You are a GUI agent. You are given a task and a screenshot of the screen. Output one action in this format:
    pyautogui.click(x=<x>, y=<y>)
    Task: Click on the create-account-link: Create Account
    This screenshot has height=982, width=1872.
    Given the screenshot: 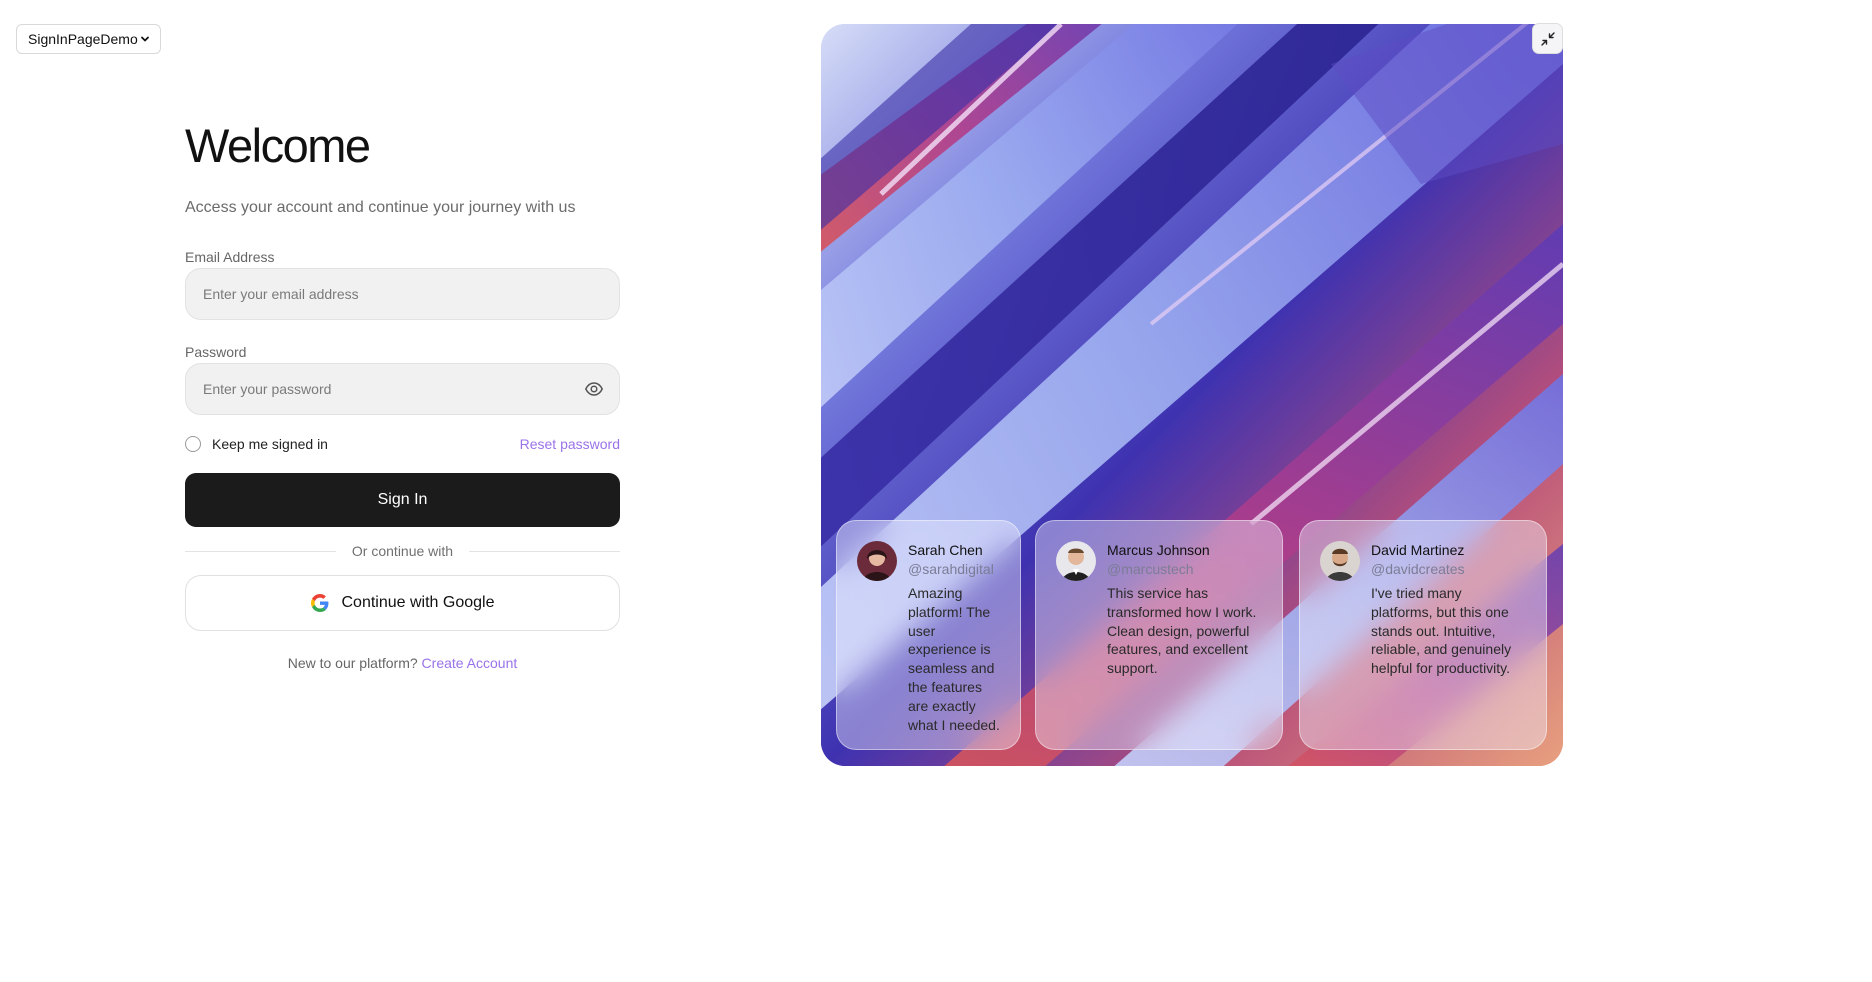 What is the action you would take?
    pyautogui.click(x=470, y=663)
    